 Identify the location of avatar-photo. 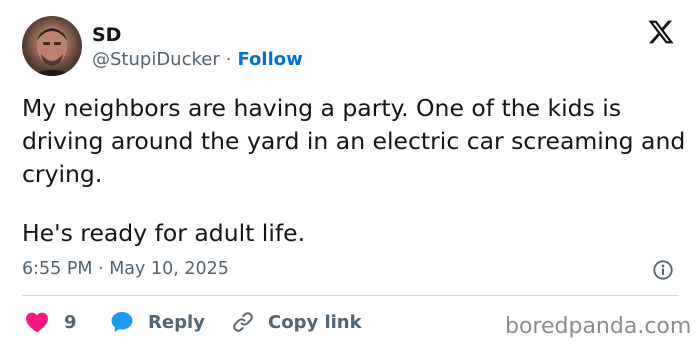
(52, 51).